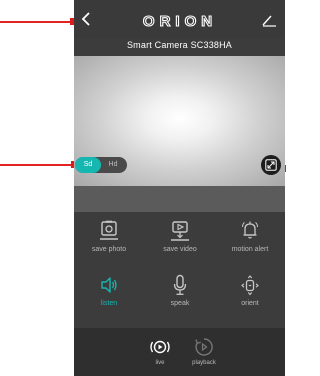  I want to click on annotation-line-quality, so click(37, 165).